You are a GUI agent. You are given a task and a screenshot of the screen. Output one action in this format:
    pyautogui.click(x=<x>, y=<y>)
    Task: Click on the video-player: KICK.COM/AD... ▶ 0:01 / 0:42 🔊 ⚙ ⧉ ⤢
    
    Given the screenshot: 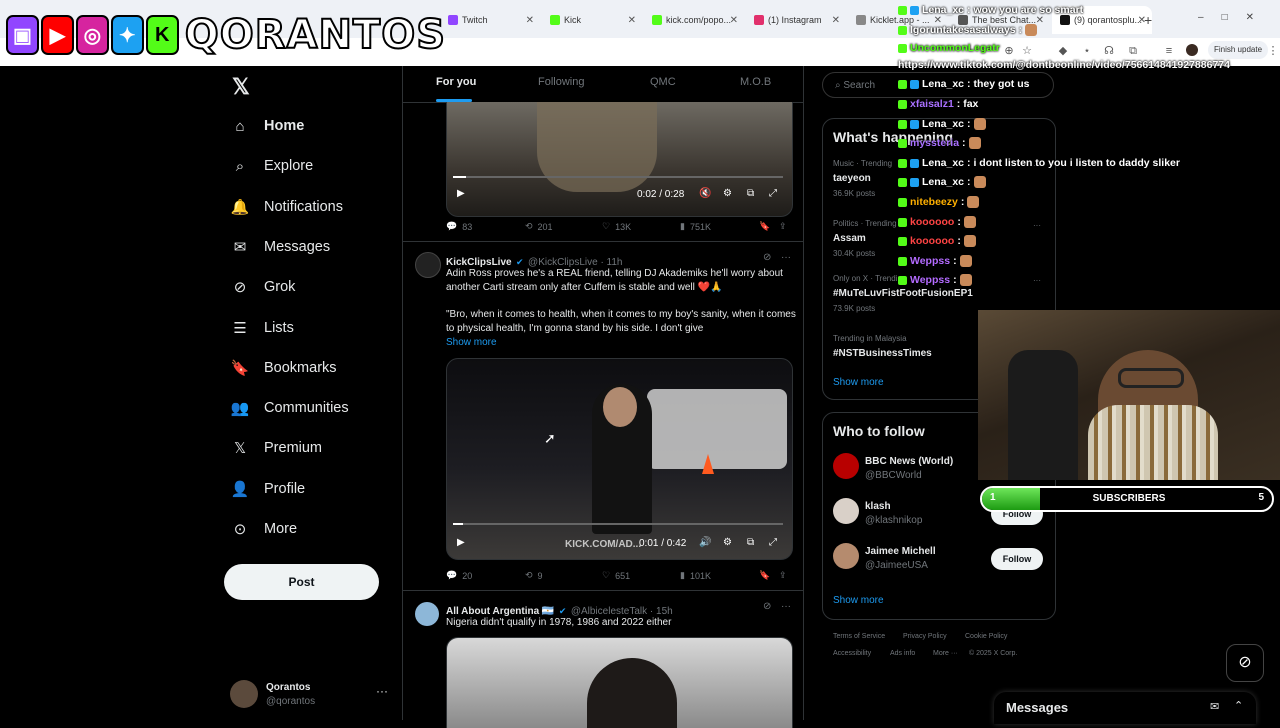 What is the action you would take?
    pyautogui.click(x=619, y=459)
    